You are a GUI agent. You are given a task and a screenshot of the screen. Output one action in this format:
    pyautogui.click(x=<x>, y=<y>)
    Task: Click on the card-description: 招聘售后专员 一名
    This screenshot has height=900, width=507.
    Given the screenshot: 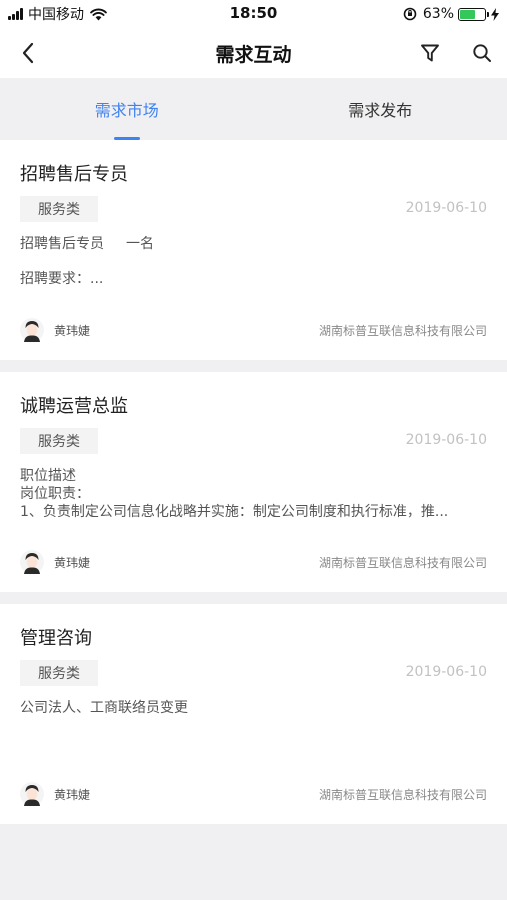 What is the action you would take?
    pyautogui.click(x=253, y=244)
    